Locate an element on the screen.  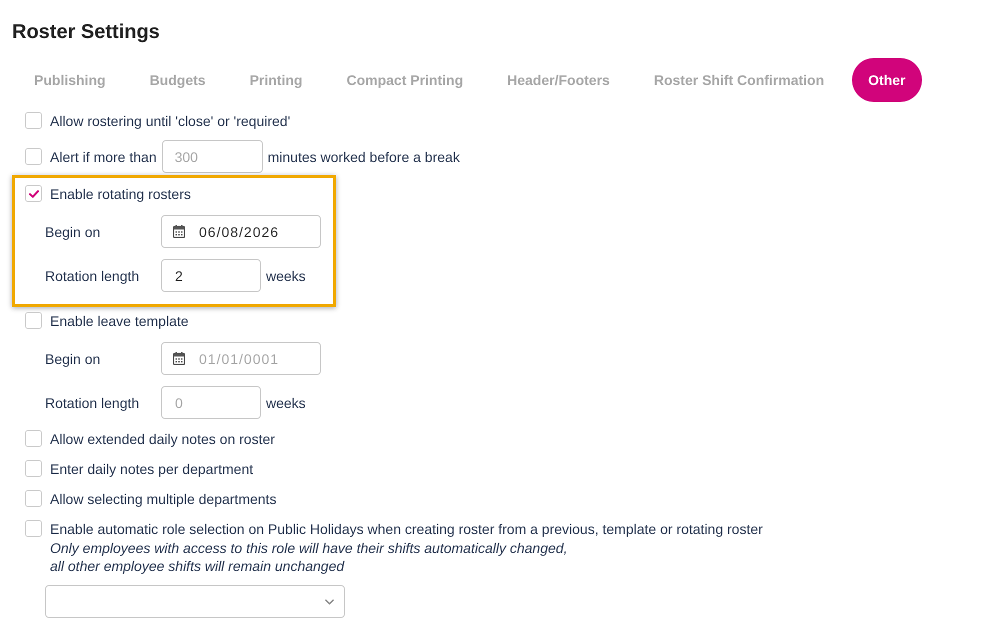
tab: Header/Footers is located at coordinates (558, 80).